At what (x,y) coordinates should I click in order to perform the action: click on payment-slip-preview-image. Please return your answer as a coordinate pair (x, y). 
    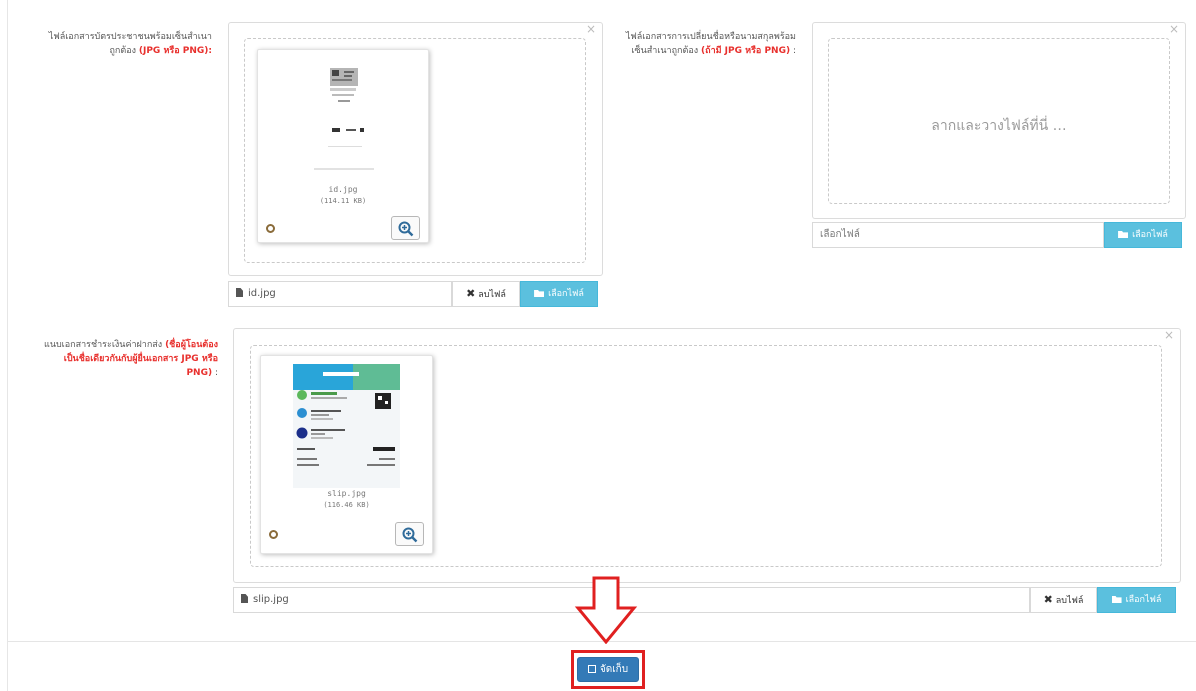
    Looking at the image, I should click on (346, 426).